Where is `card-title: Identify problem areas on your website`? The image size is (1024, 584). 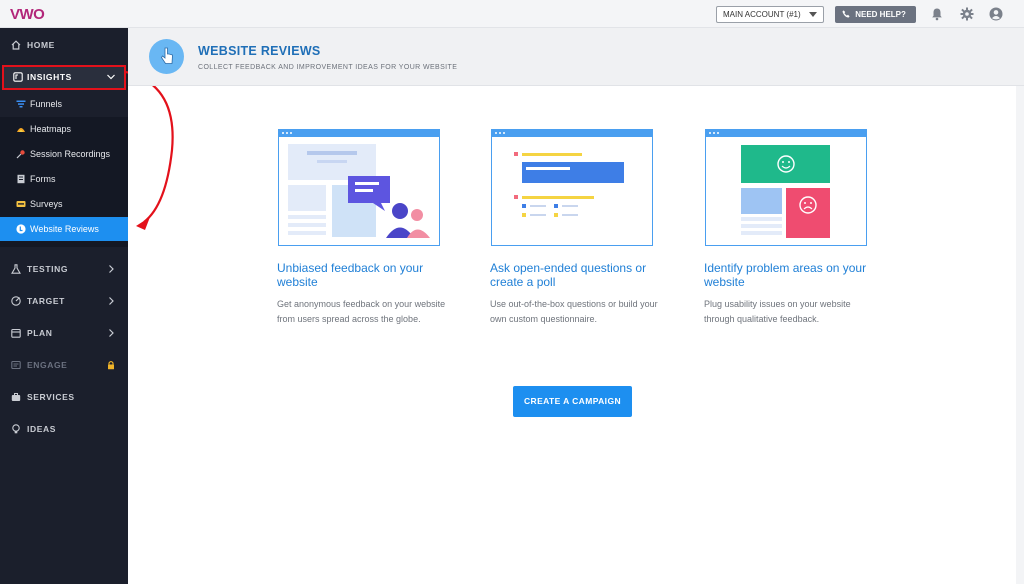
card-title: Identify problem areas on your website is located at coordinates (785, 275).